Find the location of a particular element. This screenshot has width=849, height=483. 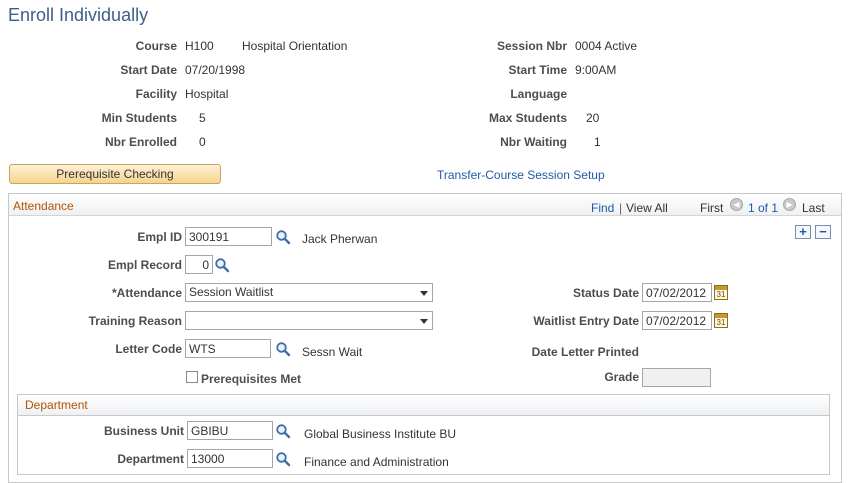

arrow-right-icon: ▶ is located at coordinates (789, 204).